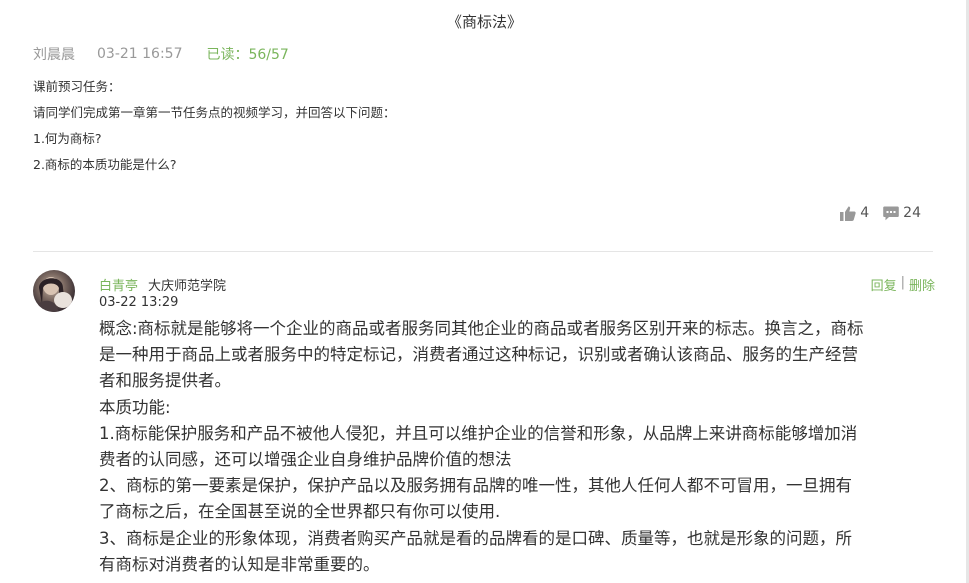  What do you see at coordinates (52, 294) in the screenshot?
I see `avatar-photo-icon` at bounding box center [52, 294].